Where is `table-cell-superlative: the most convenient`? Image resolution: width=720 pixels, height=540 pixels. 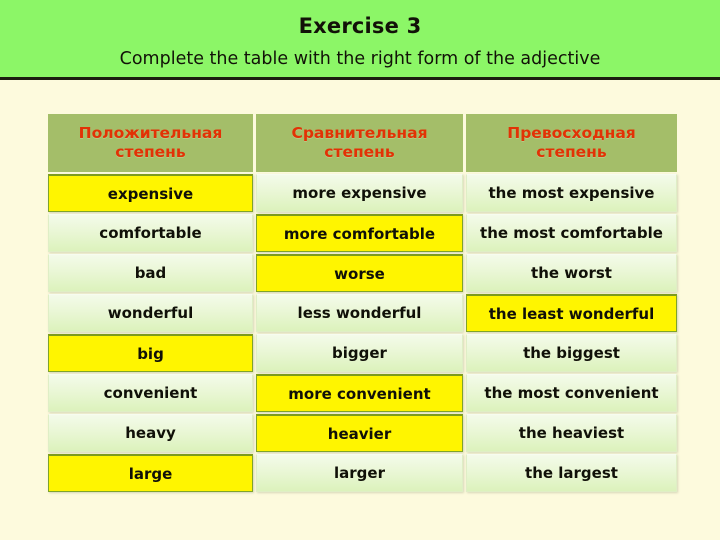 table-cell-superlative: the most convenient is located at coordinates (571, 393).